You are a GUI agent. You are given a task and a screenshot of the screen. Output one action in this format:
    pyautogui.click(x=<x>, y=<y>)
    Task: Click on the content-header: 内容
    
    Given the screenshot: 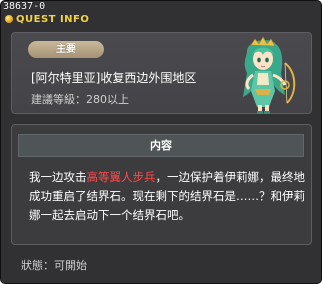 What is the action you would take?
    pyautogui.click(x=161, y=145)
    